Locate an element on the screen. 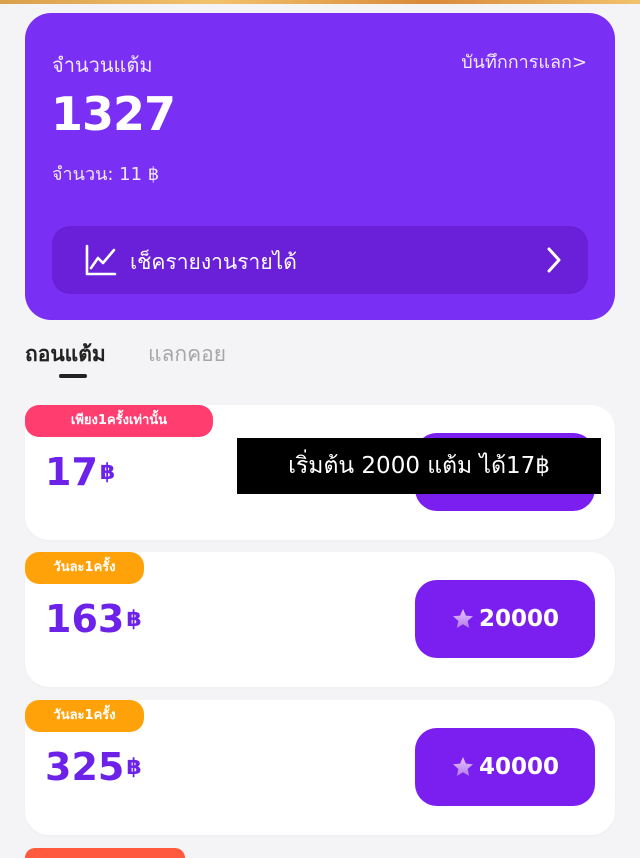  redeem-cost: 20000 is located at coordinates (519, 619).